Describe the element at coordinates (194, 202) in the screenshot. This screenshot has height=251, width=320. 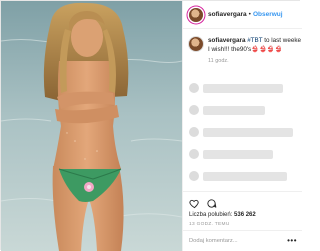
I see `heart-icon` at that location.